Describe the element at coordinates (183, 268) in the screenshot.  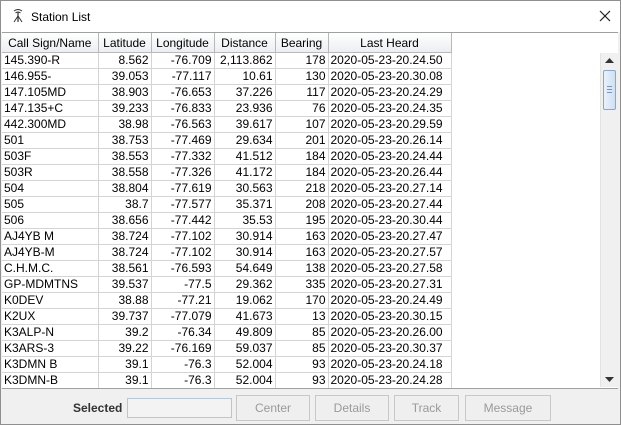
I see `table-cell: -76.593` at that location.